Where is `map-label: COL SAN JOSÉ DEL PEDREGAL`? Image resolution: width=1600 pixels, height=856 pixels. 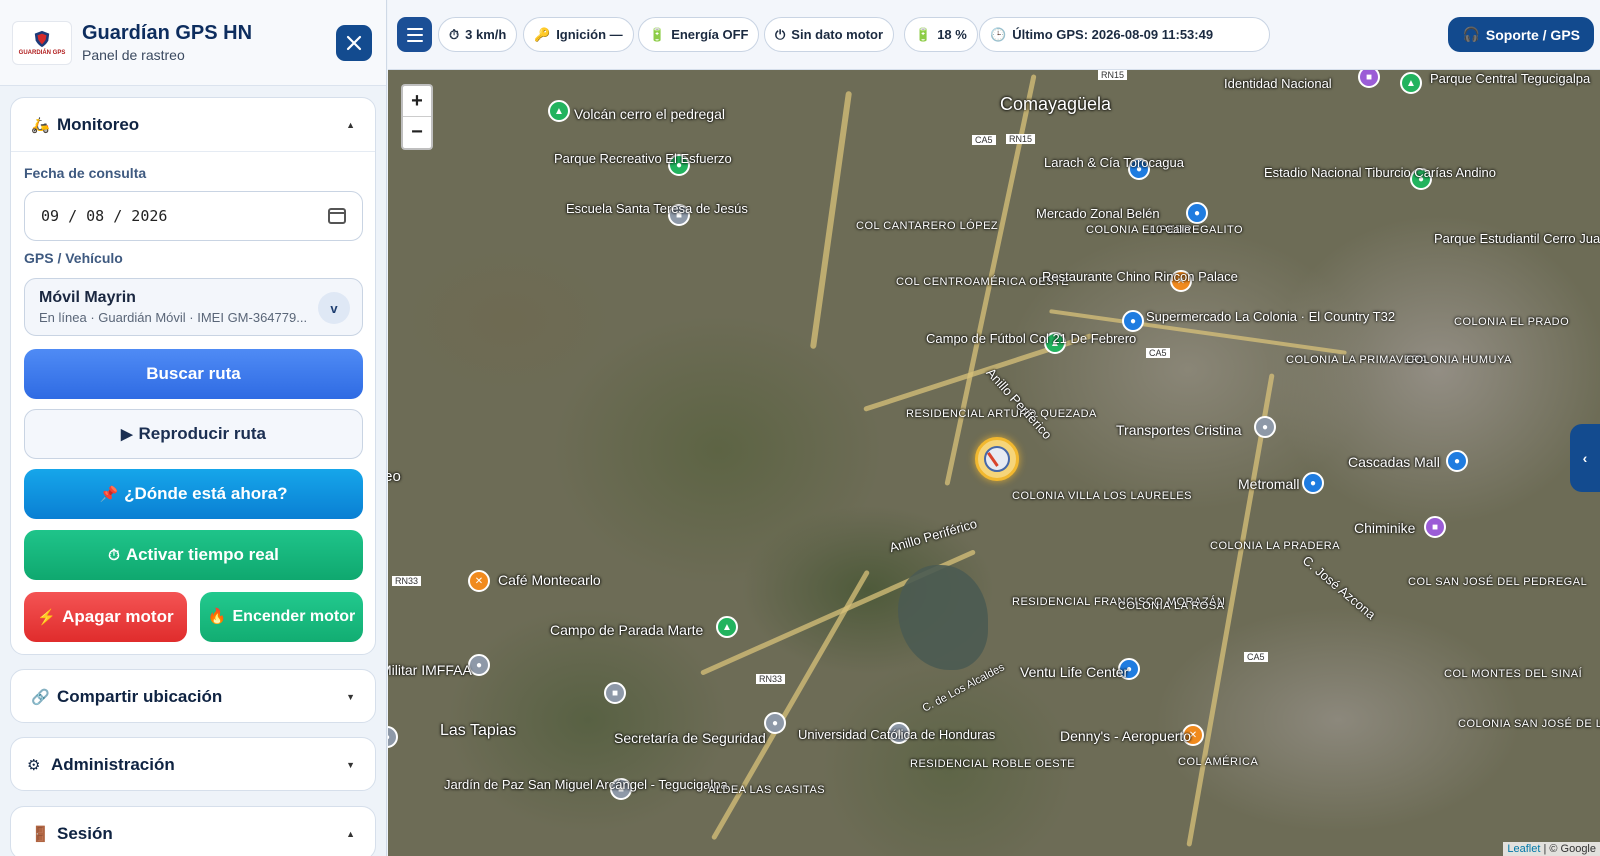 map-label: COL SAN JOSÉ DEL PEDREGAL is located at coordinates (1498, 582).